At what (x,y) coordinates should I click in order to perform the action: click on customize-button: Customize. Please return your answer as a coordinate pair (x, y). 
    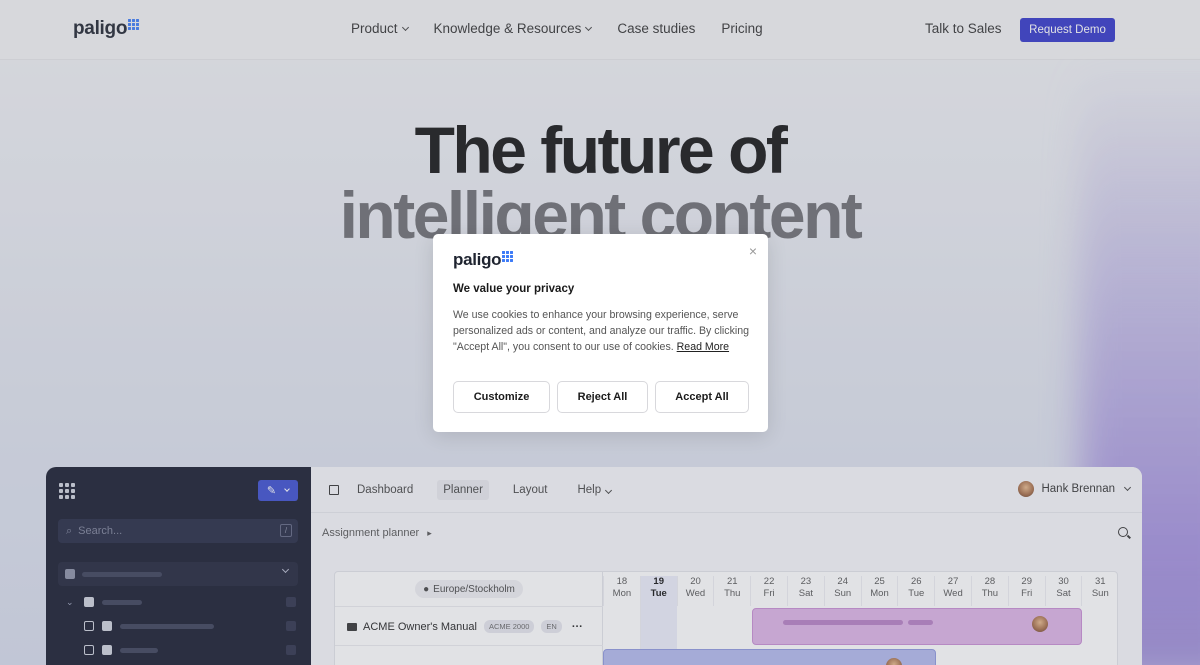
    Looking at the image, I should click on (501, 397).